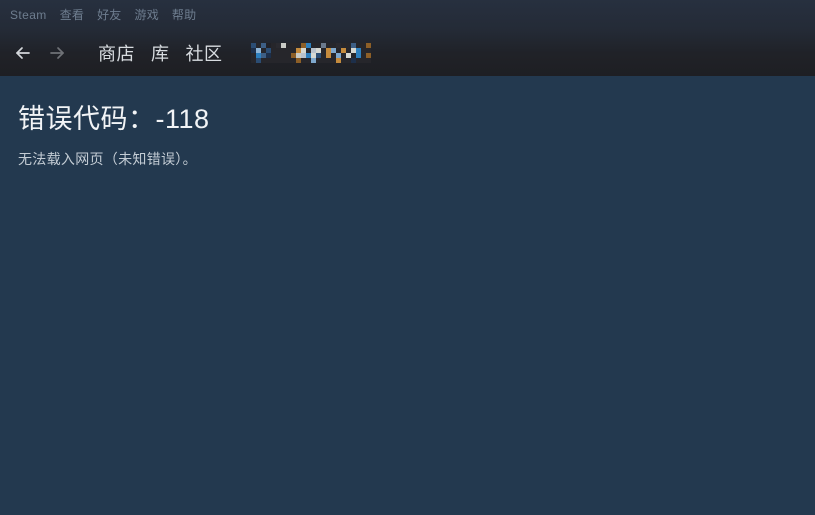 Image resolution: width=815 pixels, height=515 pixels. Describe the element at coordinates (407, 53) in the screenshot. I see `navbar: 商店 库 社区` at that location.